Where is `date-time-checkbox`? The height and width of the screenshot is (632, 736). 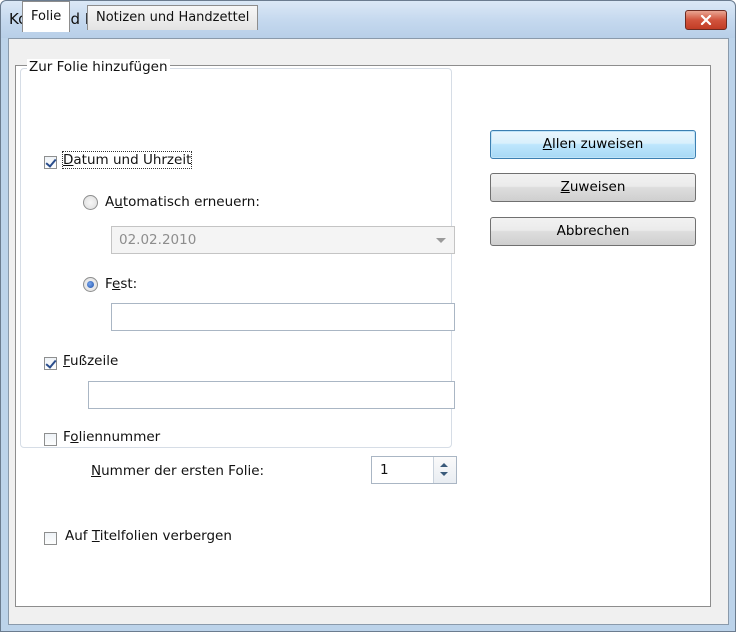 date-time-checkbox is located at coordinates (50, 162).